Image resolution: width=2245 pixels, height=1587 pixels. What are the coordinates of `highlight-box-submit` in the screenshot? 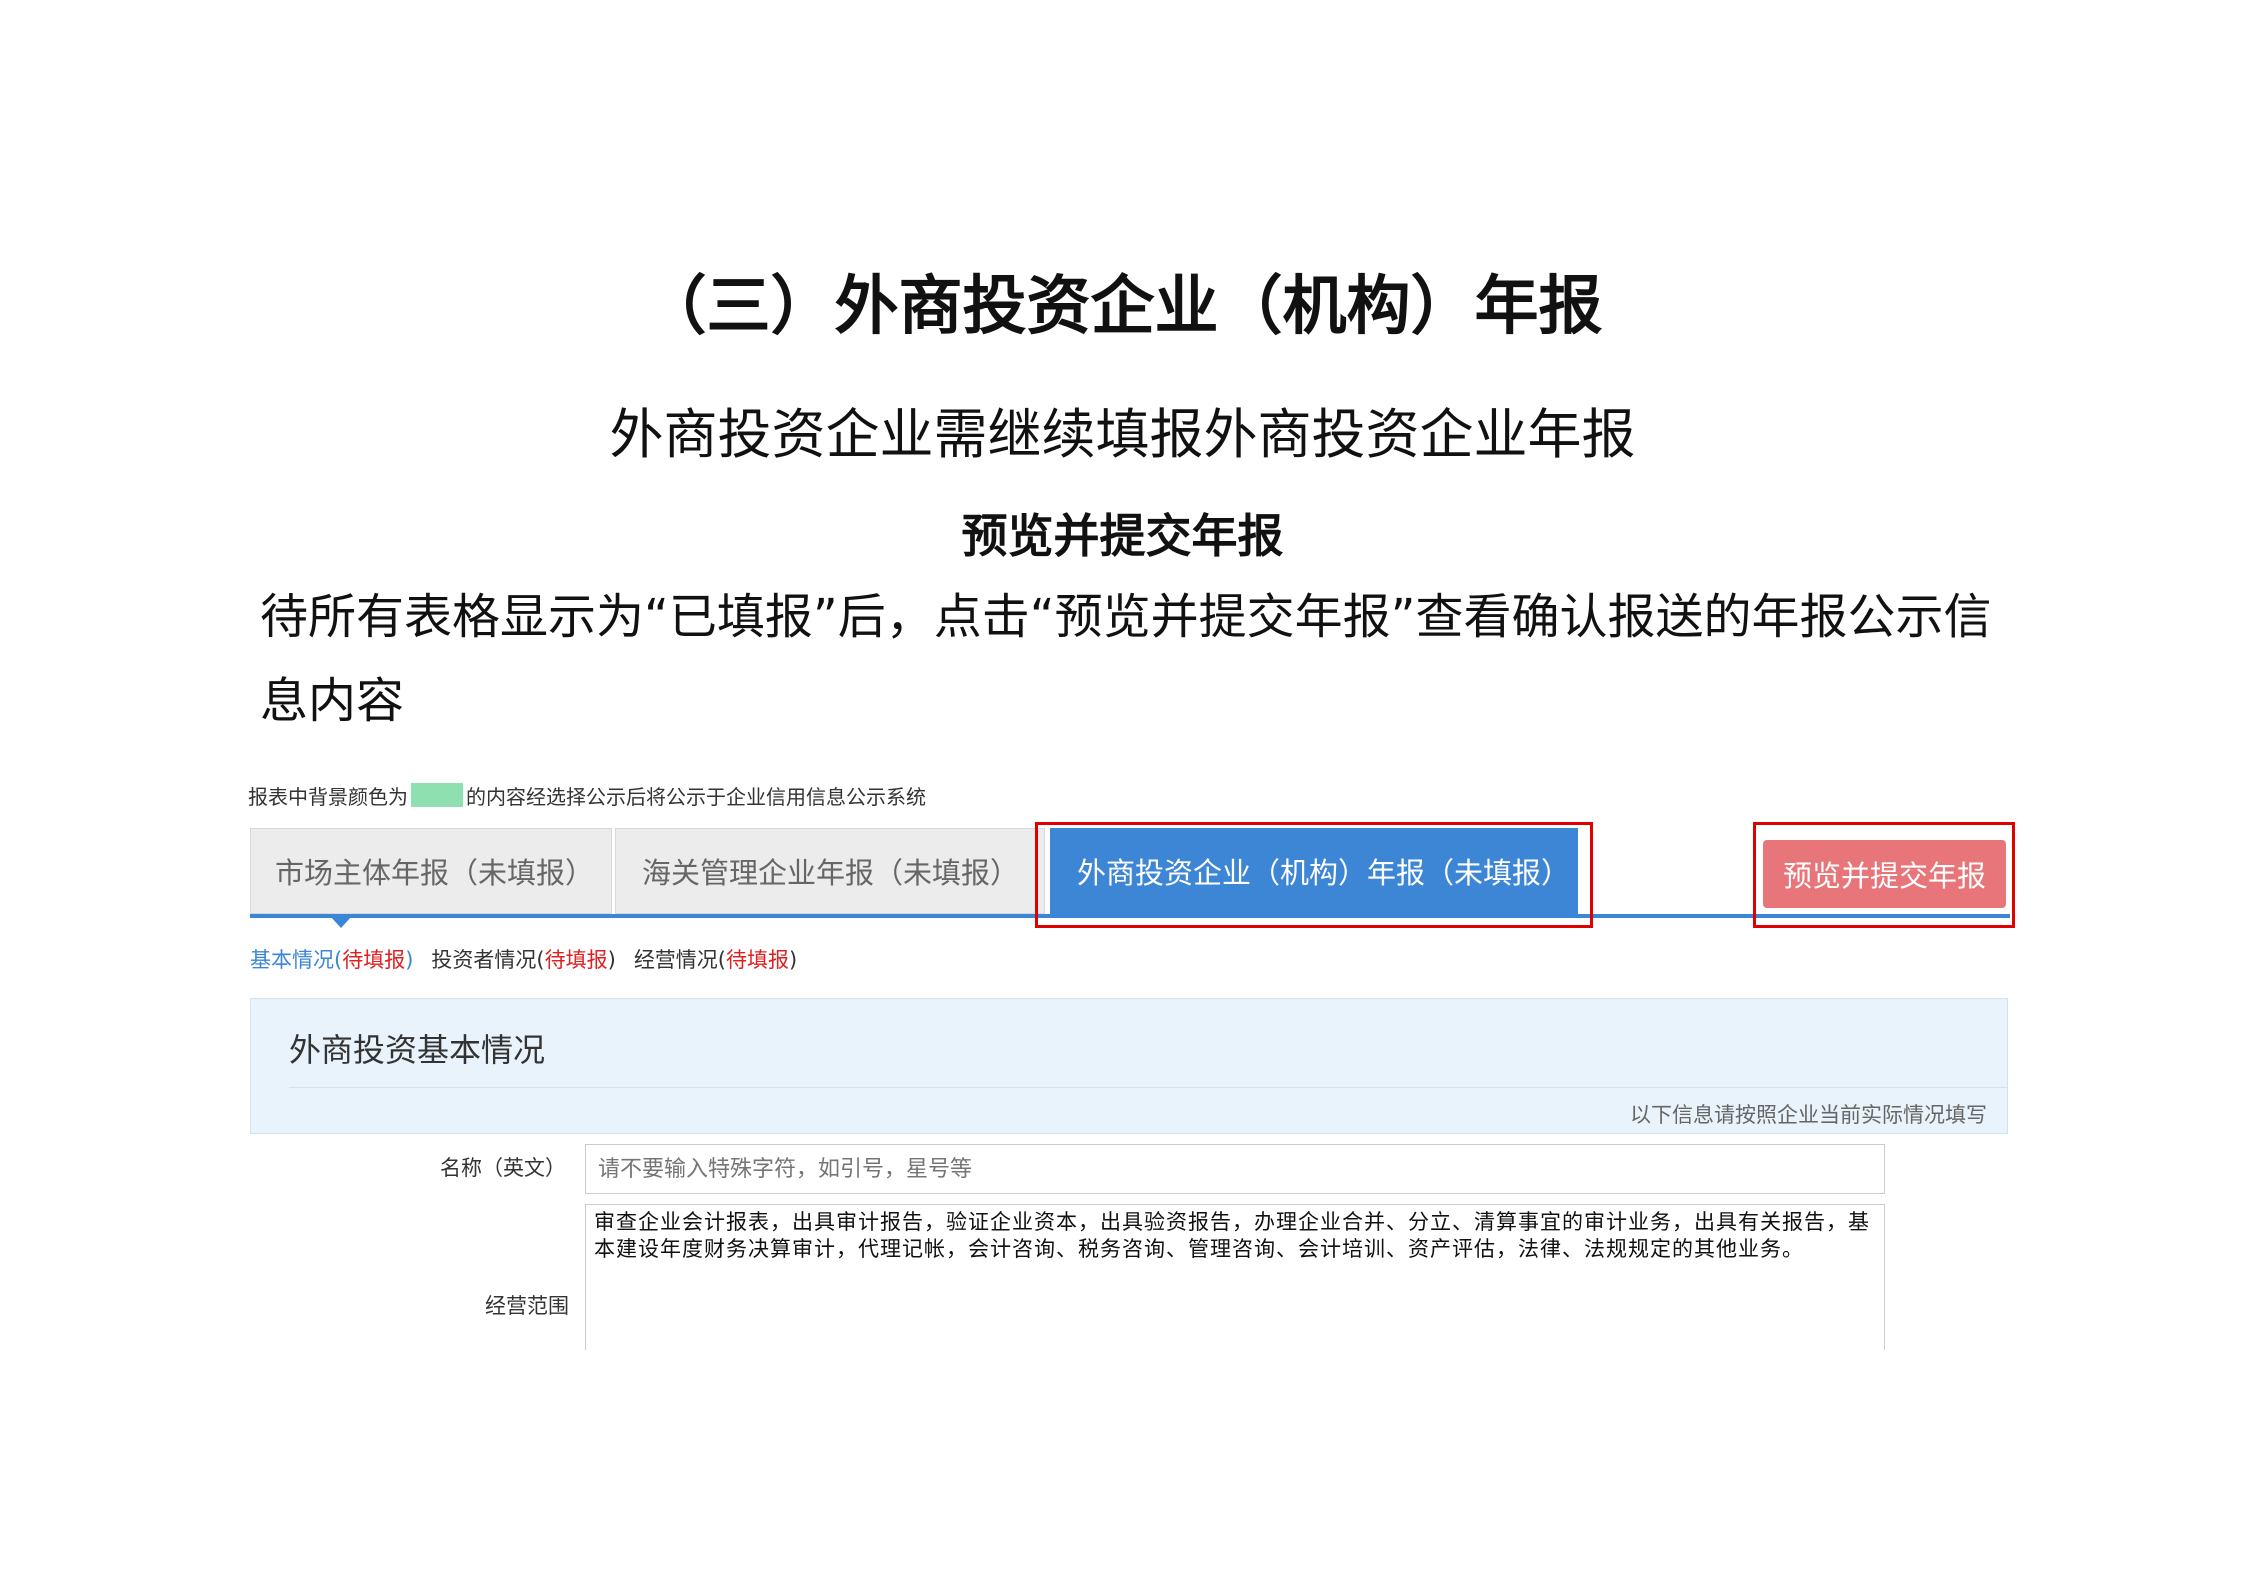 It's located at (1884, 875).